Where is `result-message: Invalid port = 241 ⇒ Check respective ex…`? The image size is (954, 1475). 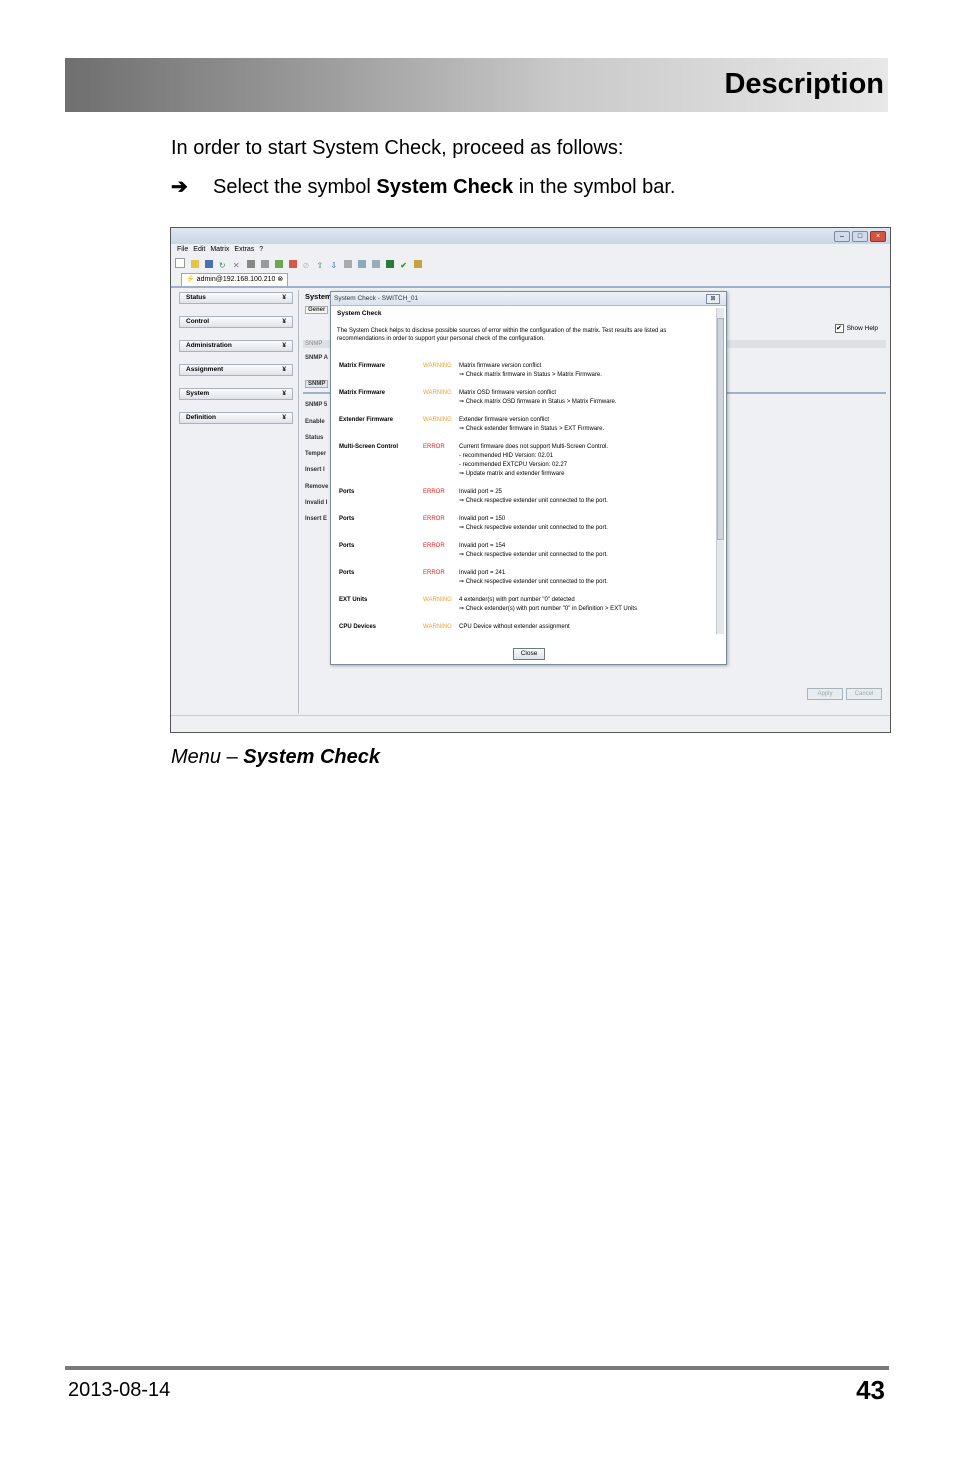
result-message: Invalid port = 241 ⇒ Check respective ex… is located at coordinates (533, 577).